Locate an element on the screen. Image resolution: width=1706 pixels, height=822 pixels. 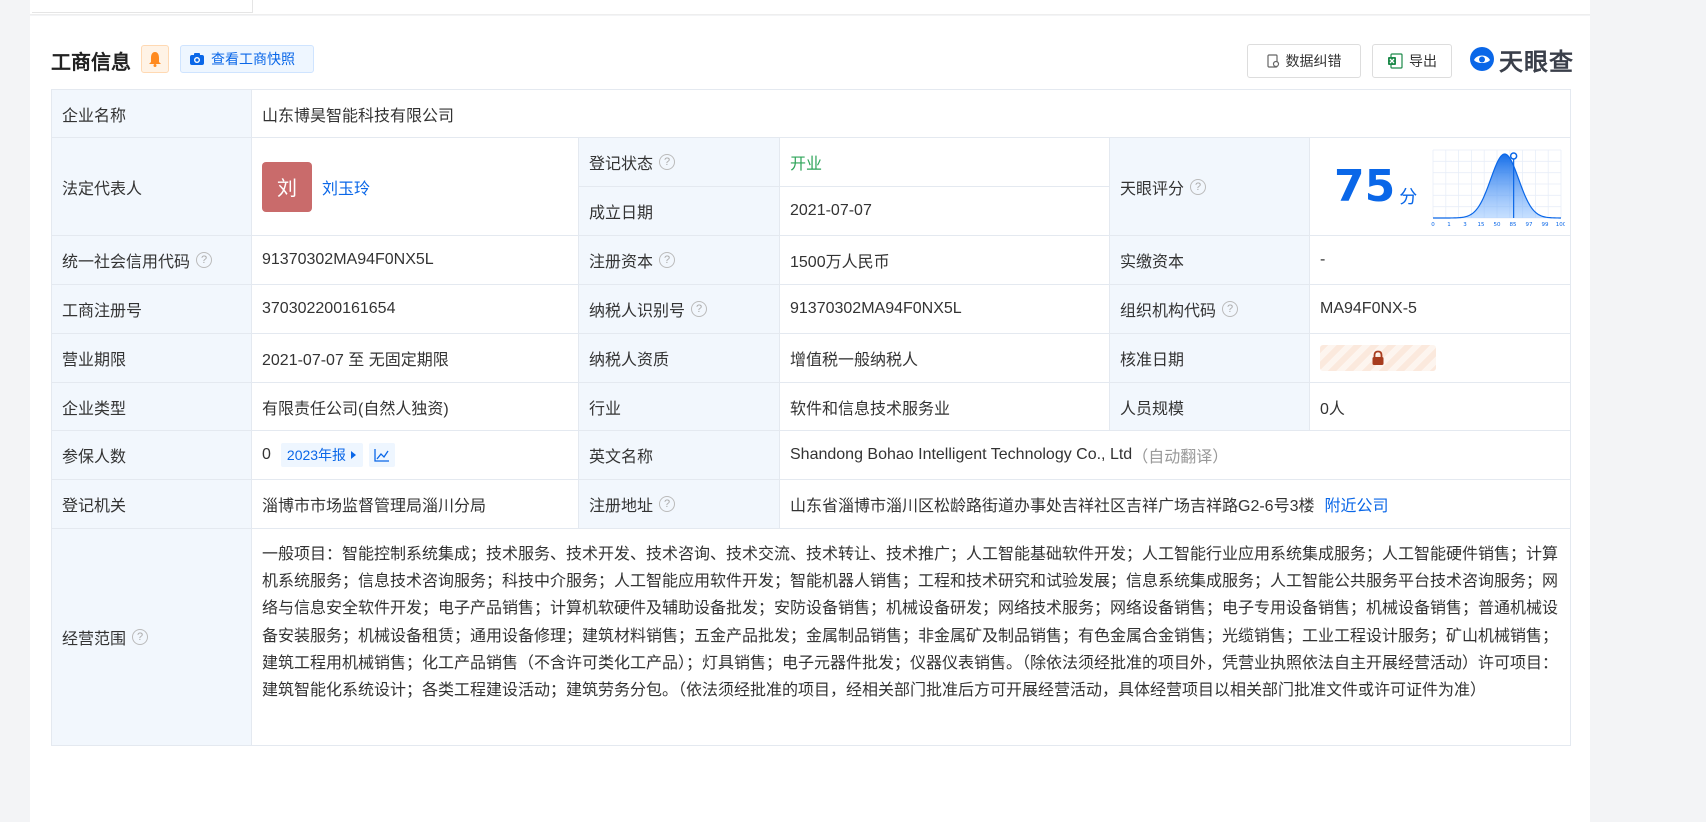
follow-bell-button is located at coordinates (155, 59).